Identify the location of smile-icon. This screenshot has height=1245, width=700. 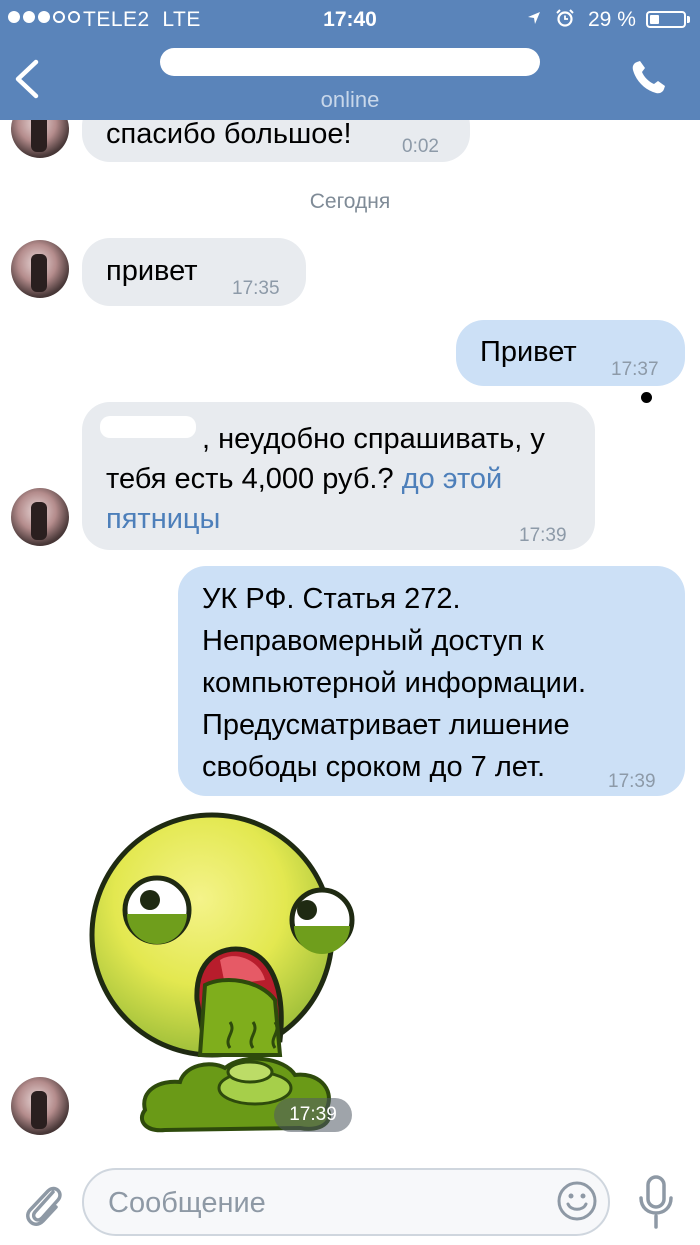
(577, 1201).